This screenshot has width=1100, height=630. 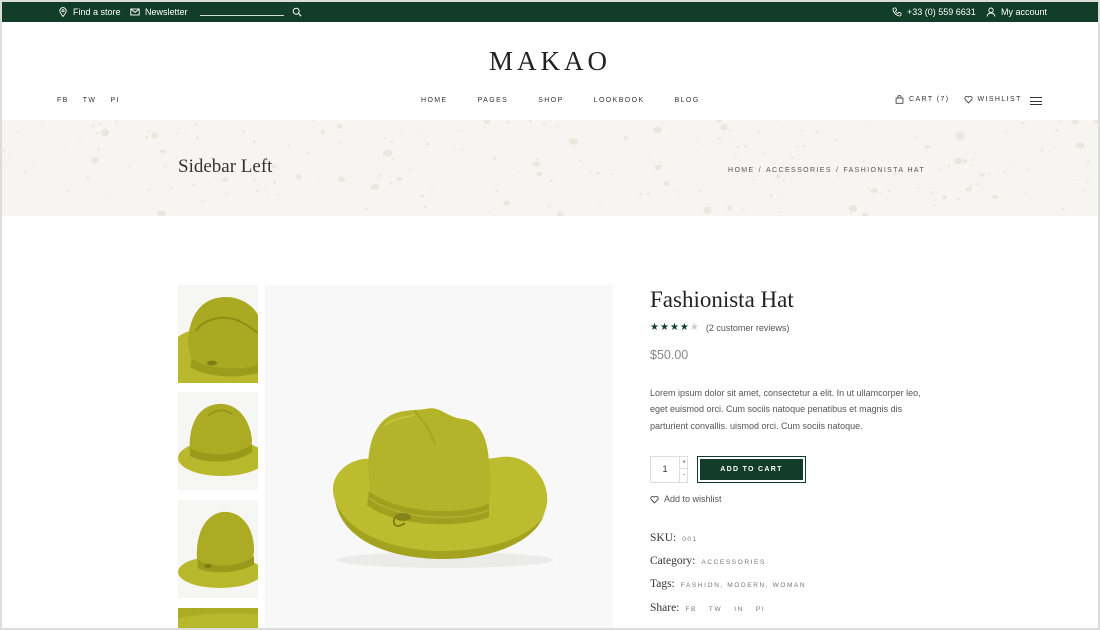 What do you see at coordinates (715, 609) in the screenshot?
I see `share-link-tw: TW` at bounding box center [715, 609].